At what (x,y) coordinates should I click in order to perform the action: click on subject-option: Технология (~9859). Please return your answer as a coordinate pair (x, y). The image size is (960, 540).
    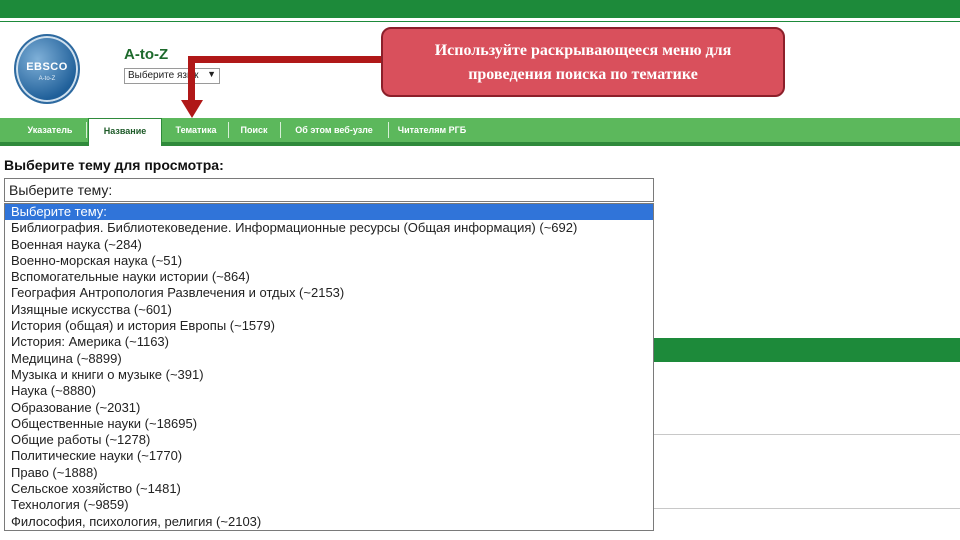
    Looking at the image, I should click on (329, 505).